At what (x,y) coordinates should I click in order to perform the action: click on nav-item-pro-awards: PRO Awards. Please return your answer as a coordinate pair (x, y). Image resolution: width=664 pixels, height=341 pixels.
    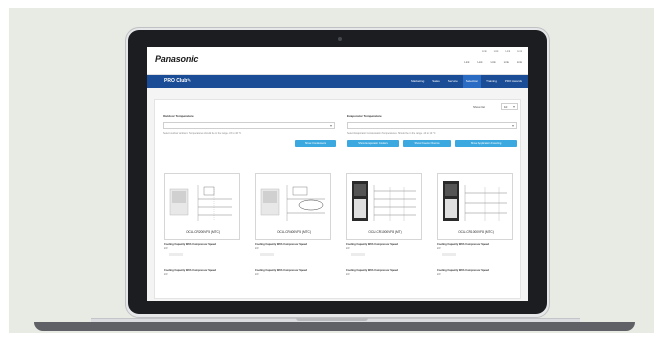
    Looking at the image, I should click on (513, 81).